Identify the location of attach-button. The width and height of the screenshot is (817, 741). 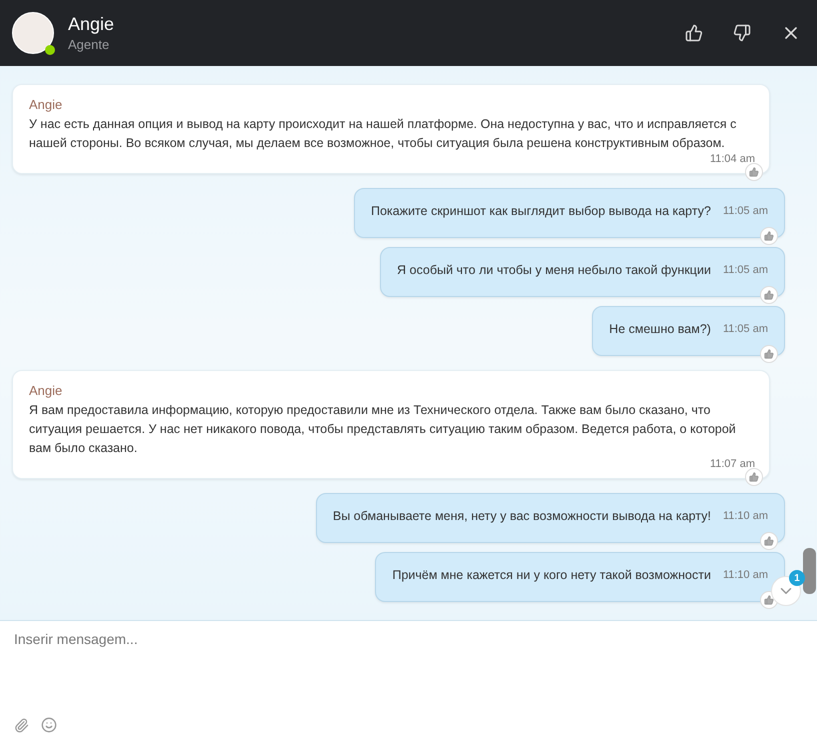
(21, 725).